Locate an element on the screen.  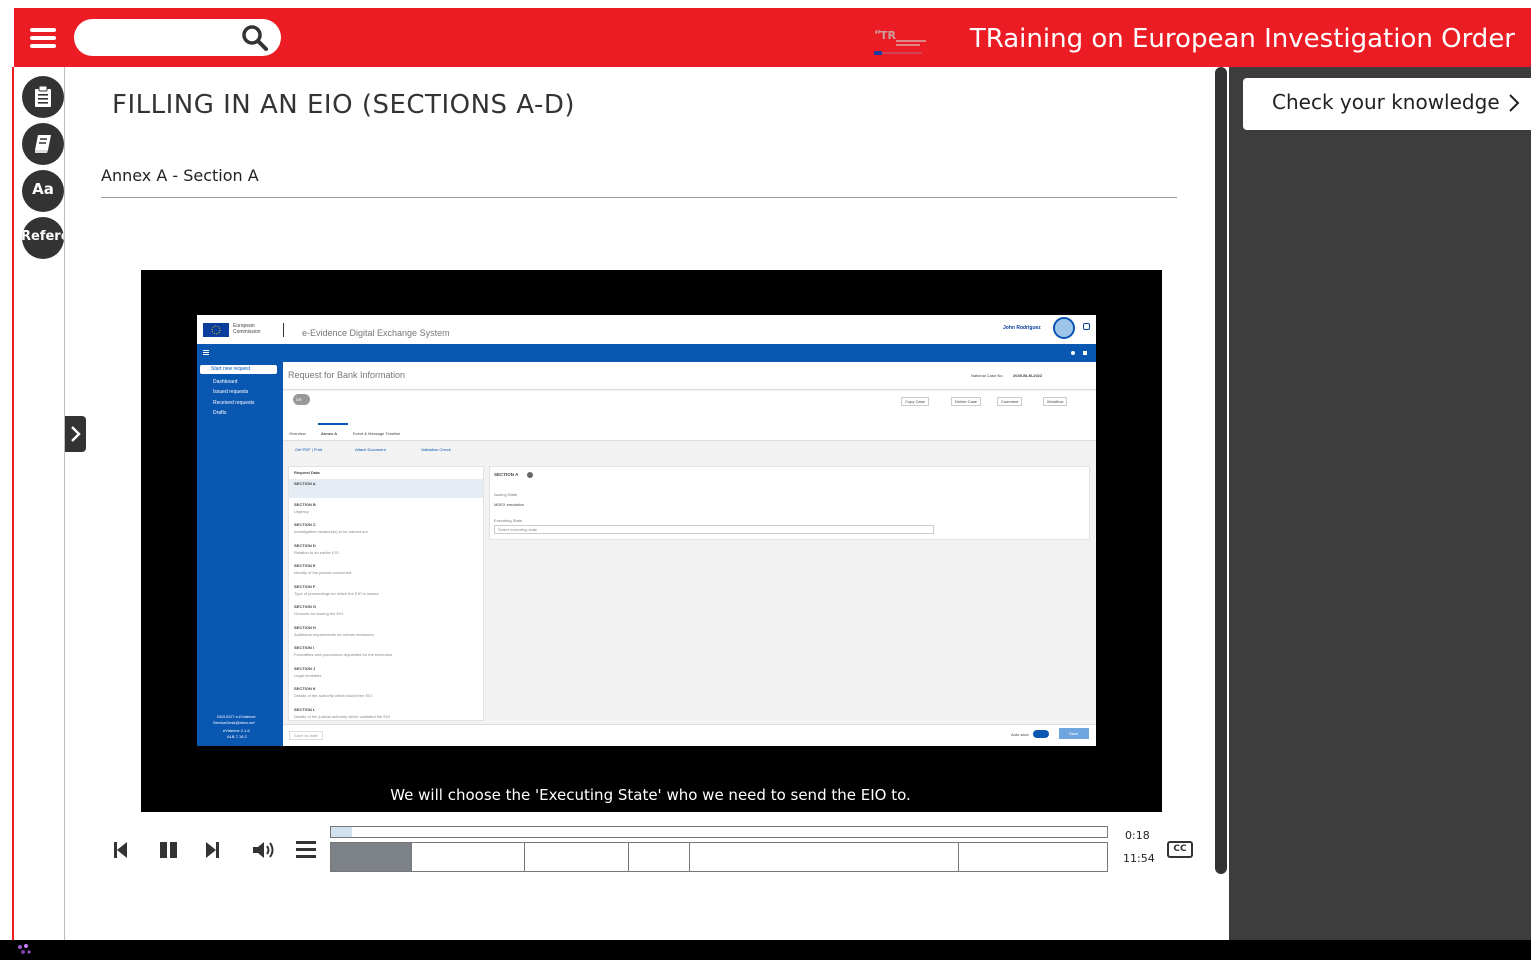
app-side-footer: ALB 7.18.2 is located at coordinates (237, 736).